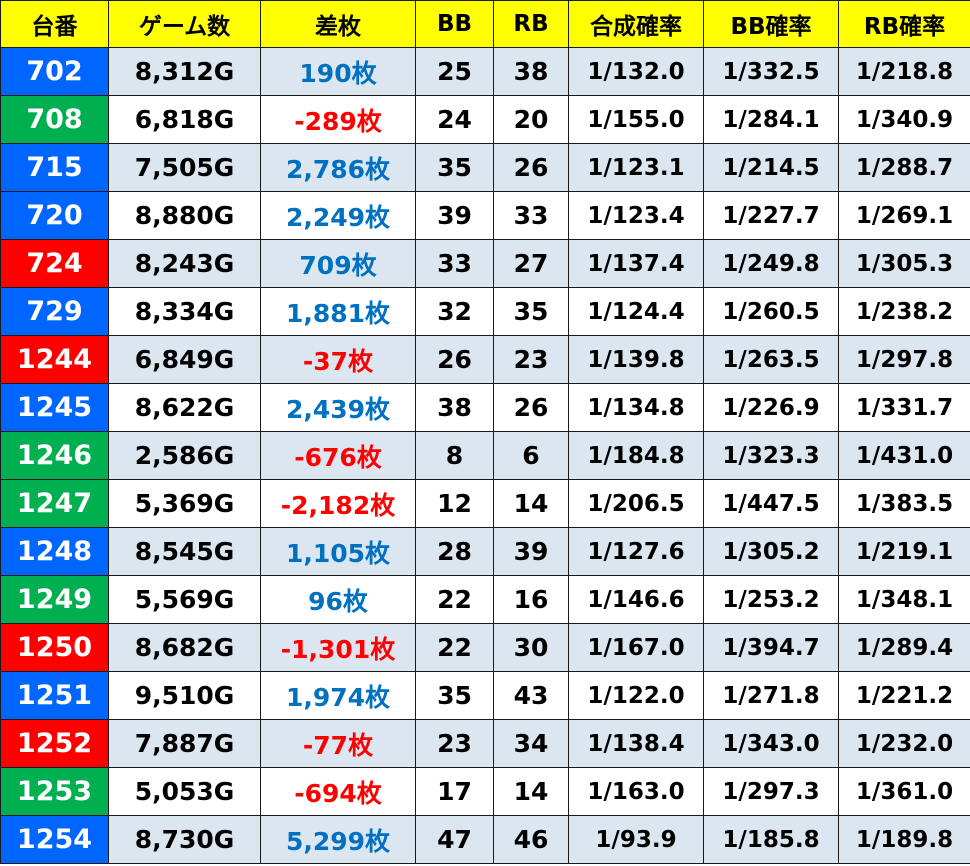 Image resolution: width=970 pixels, height=866 pixels. Describe the element at coordinates (454, 167) in the screenshot. I see `bb-count-cell: 35` at that location.